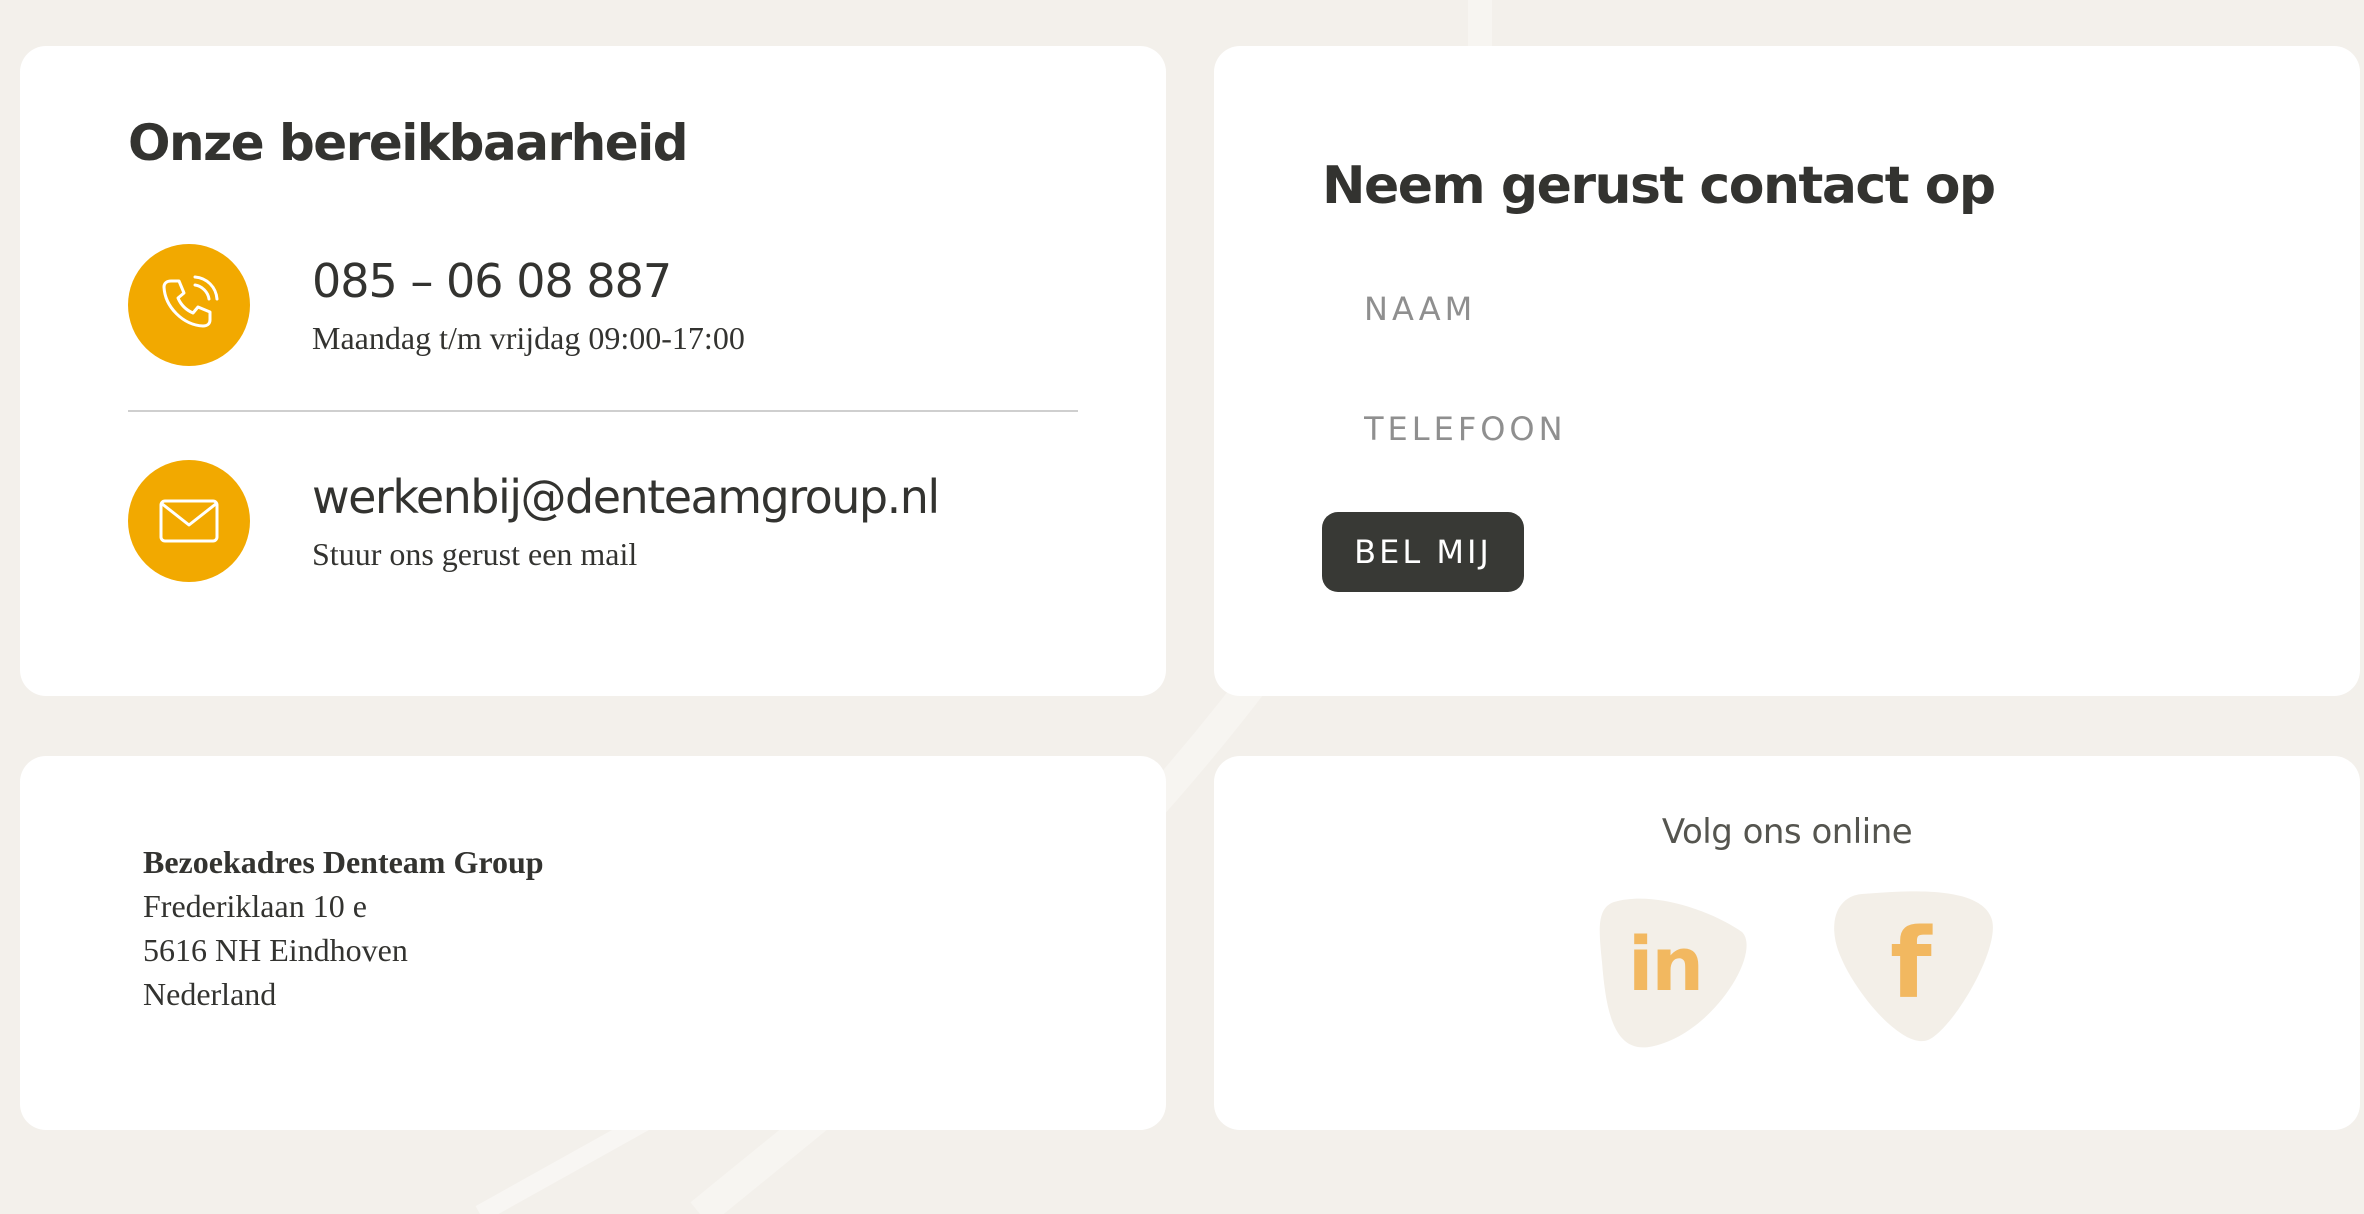 This screenshot has width=2364, height=1214. Describe the element at coordinates (528, 338) in the screenshot. I see `phone-hours-text: Maandag t/m vrijdag 09:00-17:00` at that location.